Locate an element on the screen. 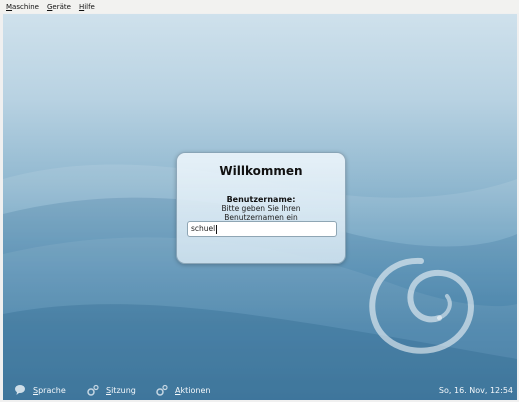 Image resolution: width=519 pixels, height=402 pixels. session-button: Sitzung is located at coordinates (111, 390).